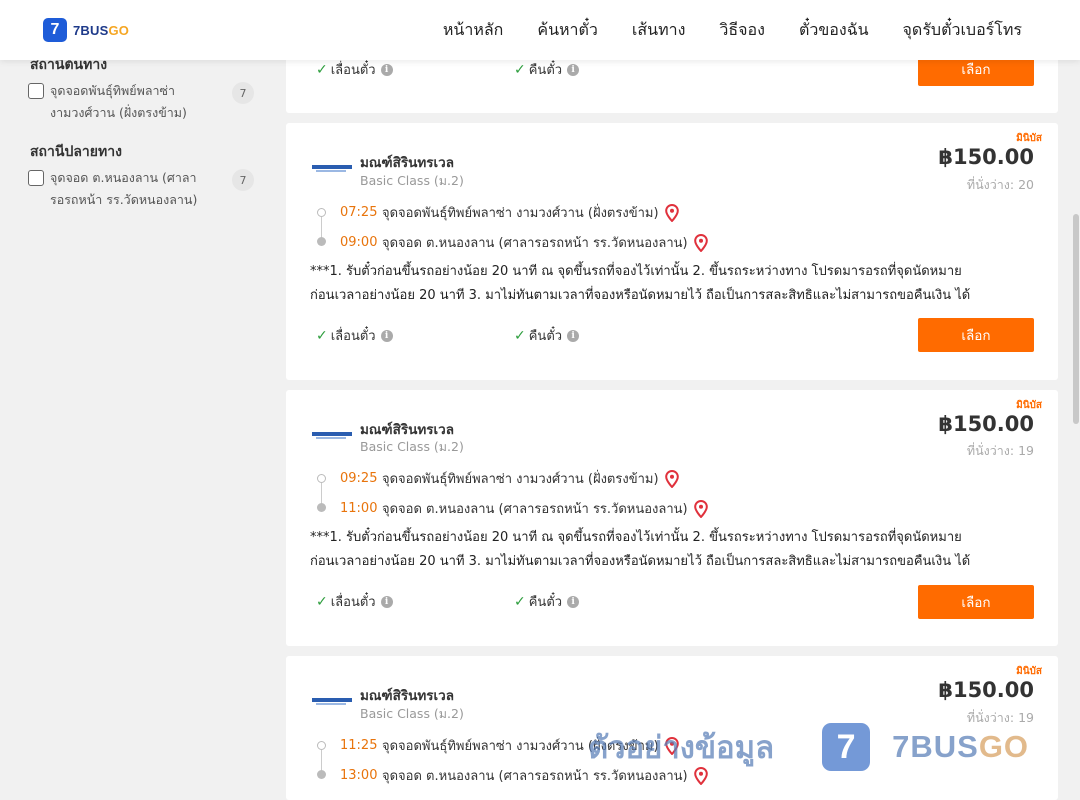  I want to click on logo-badge-icon: 7, so click(55, 30).